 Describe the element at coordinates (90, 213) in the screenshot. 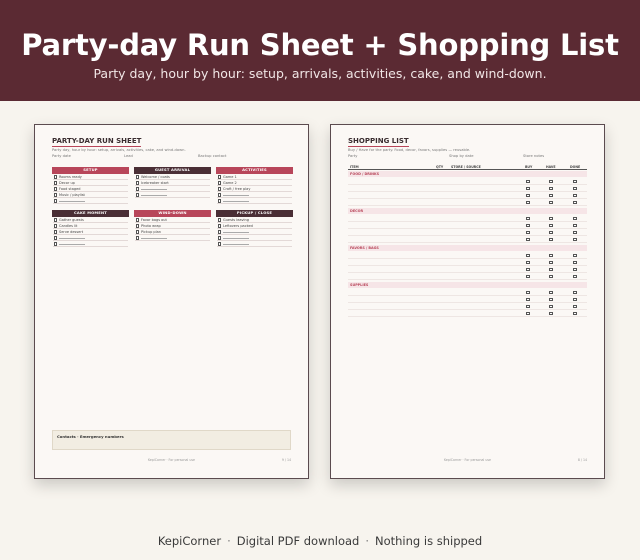

I see `box-title: CAKE MOMENT` at that location.